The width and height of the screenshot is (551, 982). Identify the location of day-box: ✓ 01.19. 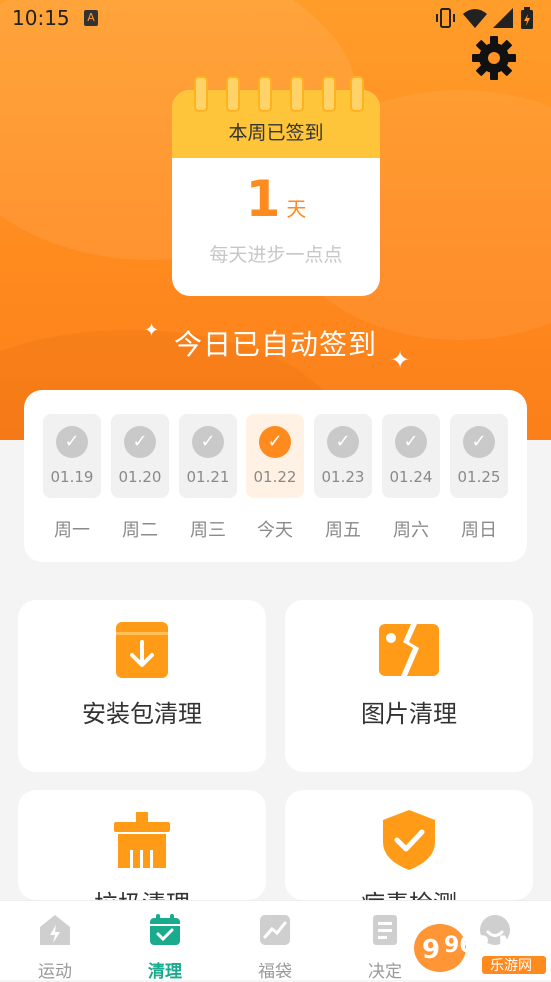
(72, 456).